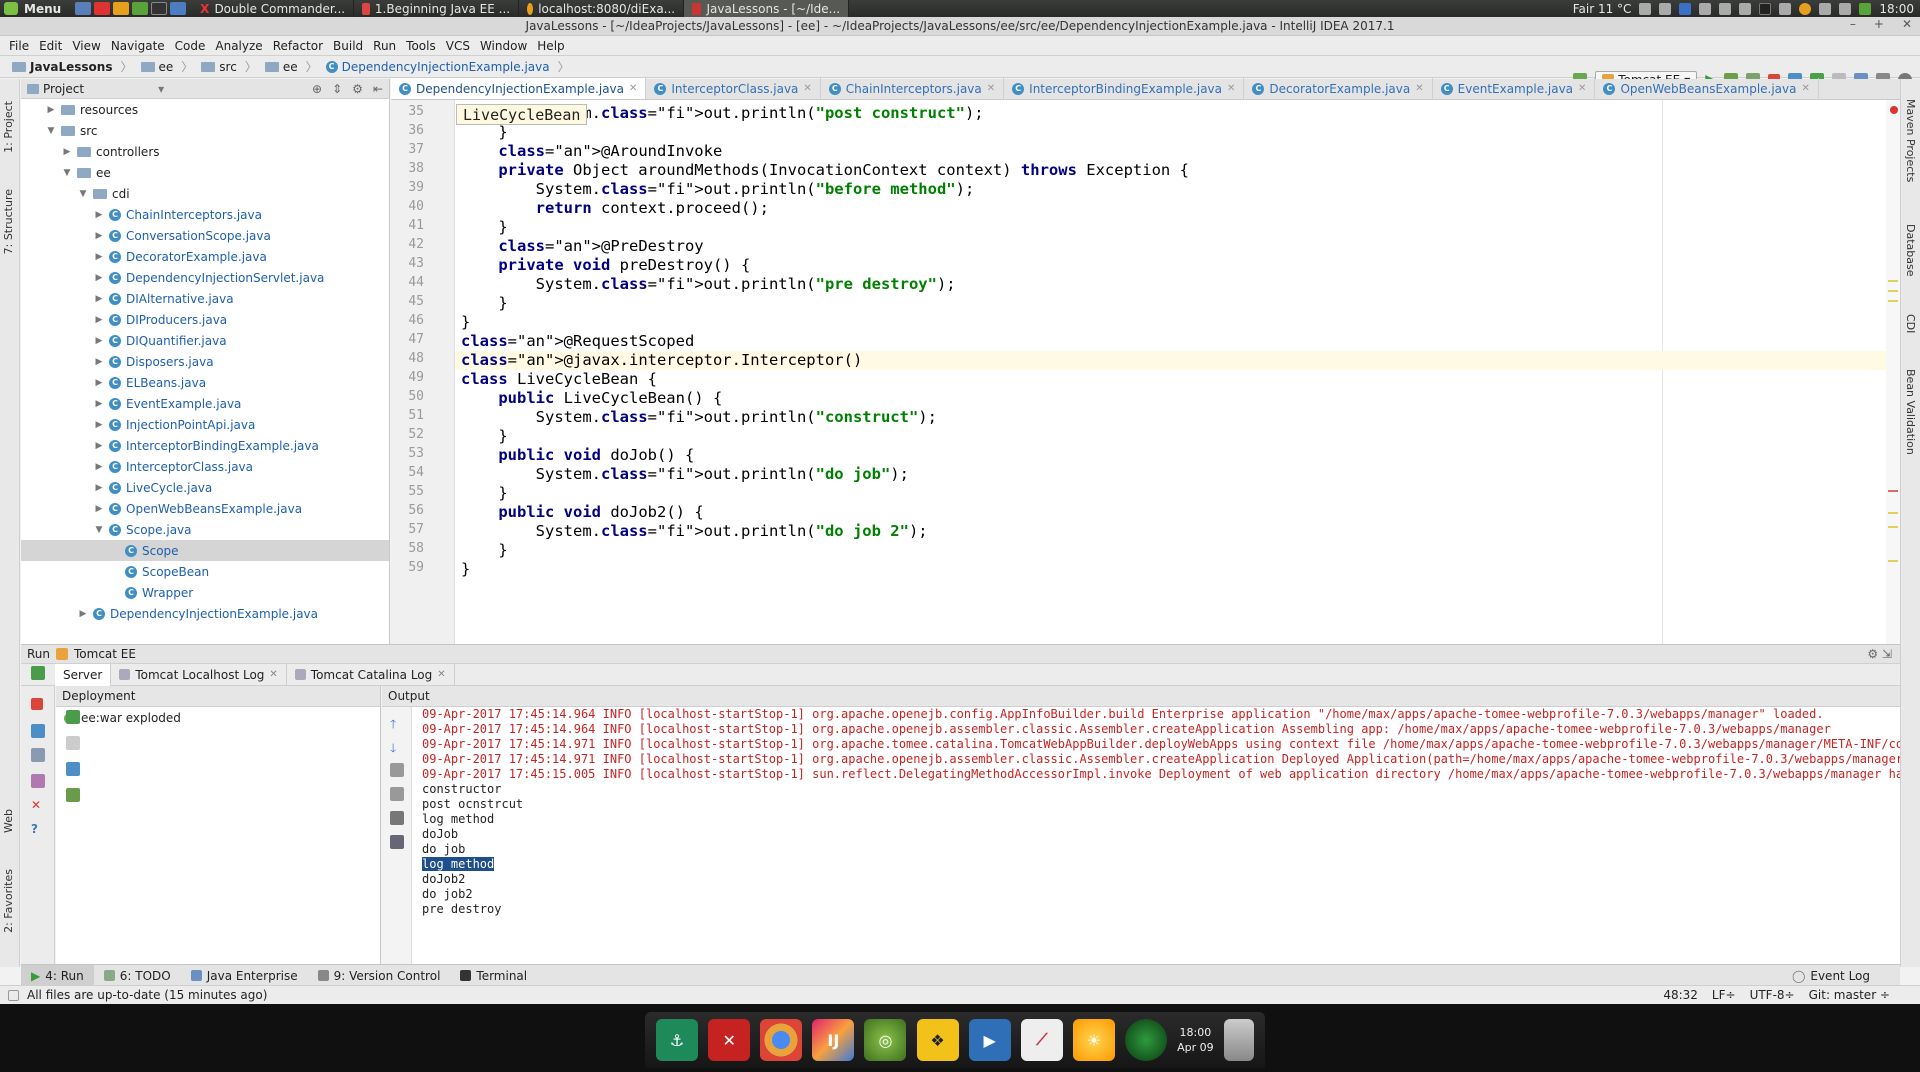 This screenshot has height=1072, width=1920. I want to click on breadcrumb-src: src 〉, so click(229, 66).